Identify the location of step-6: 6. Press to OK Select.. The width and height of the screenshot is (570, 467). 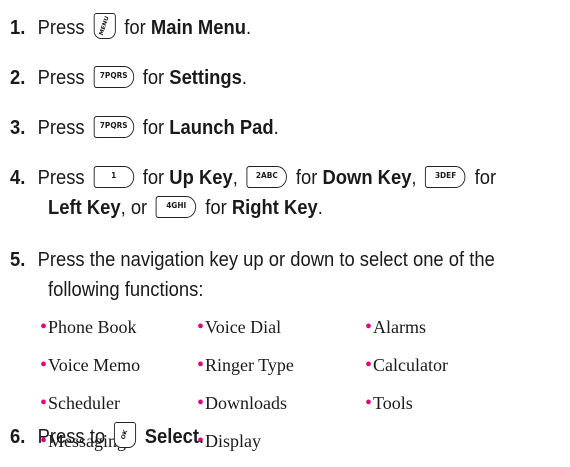
(107, 436).